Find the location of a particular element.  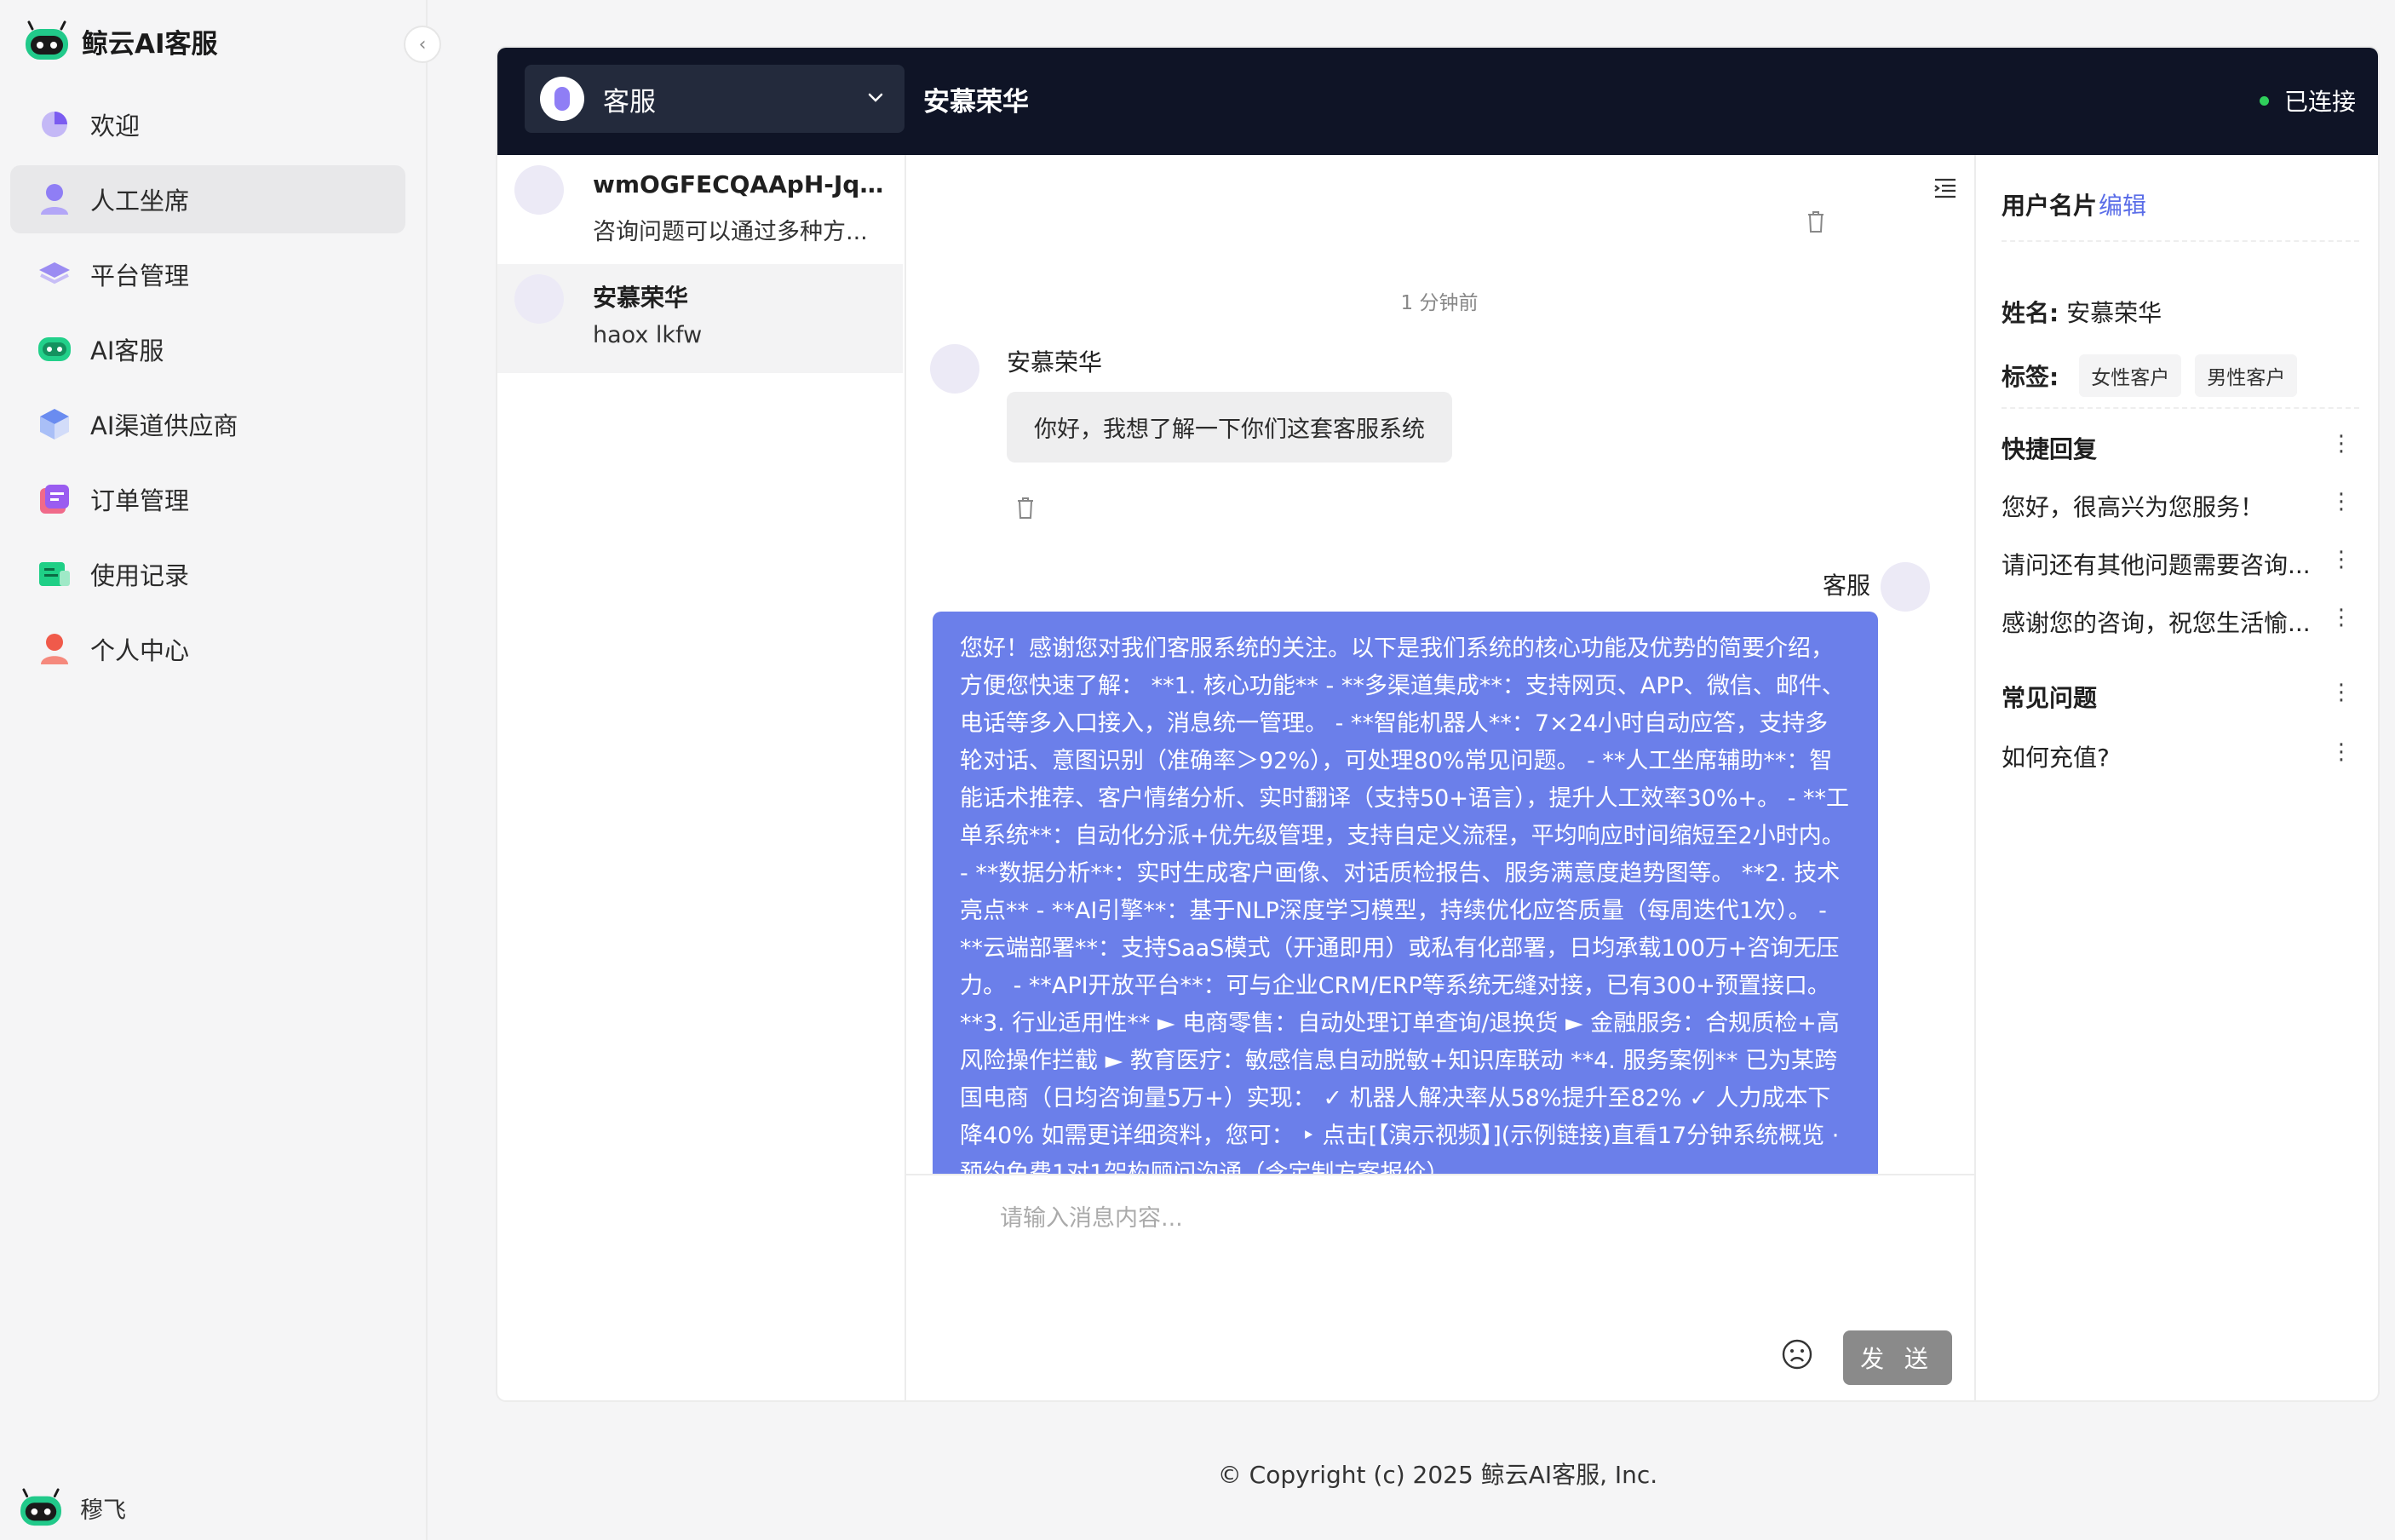

sidebar-item-label: 个人中心 is located at coordinates (140, 650).